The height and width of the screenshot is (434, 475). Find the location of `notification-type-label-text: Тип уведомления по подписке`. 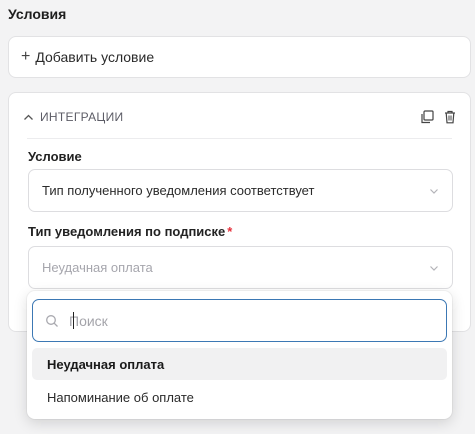

notification-type-label-text: Тип уведомления по подписке is located at coordinates (127, 231).